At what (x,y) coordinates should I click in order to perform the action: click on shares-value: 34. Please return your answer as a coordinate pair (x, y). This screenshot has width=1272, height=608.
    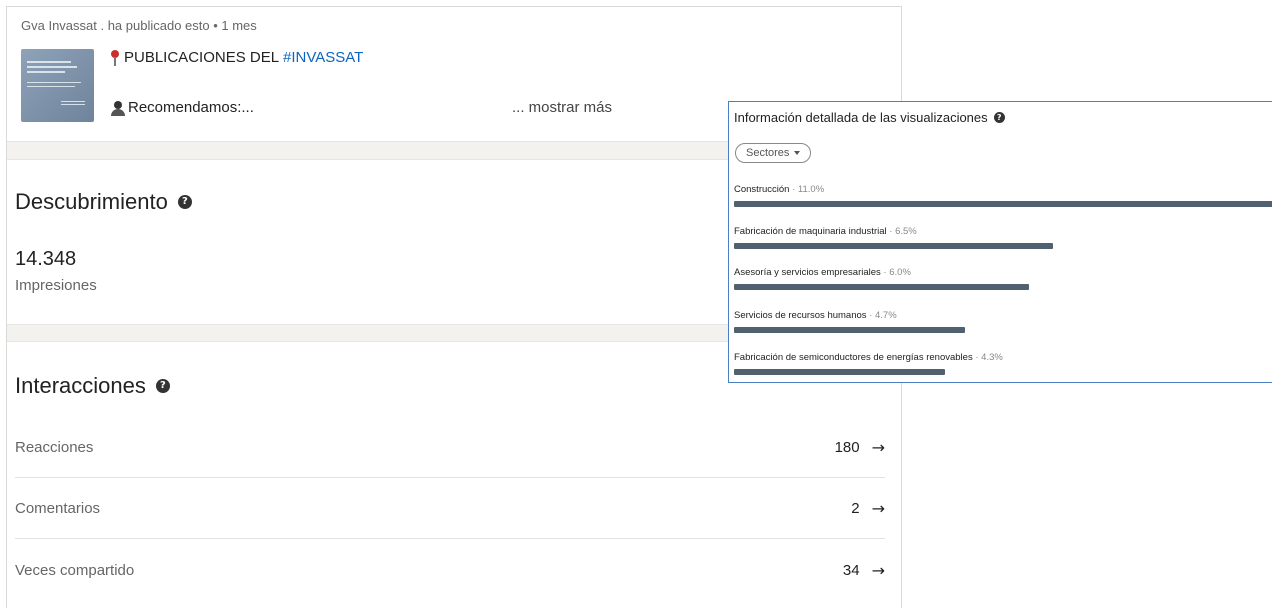
    Looking at the image, I should click on (851, 570).